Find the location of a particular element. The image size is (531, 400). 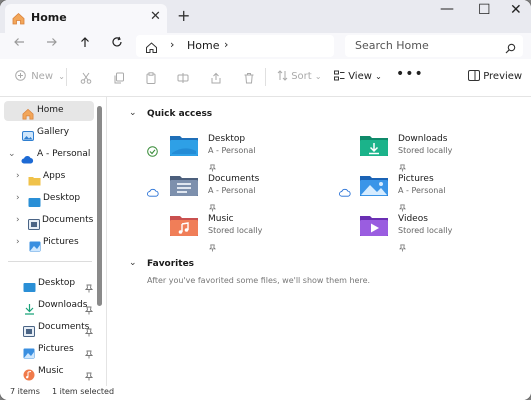

sidebar-item-onedrive: ⌄ A - Personal is located at coordinates (48, 155).